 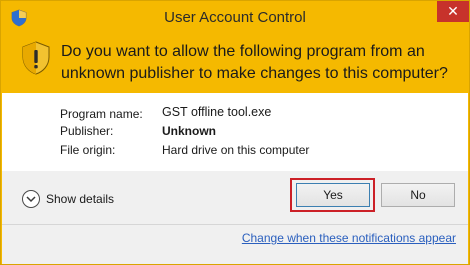 I want to click on title-bar: User Account Control ✕, so click(x=235, y=18).